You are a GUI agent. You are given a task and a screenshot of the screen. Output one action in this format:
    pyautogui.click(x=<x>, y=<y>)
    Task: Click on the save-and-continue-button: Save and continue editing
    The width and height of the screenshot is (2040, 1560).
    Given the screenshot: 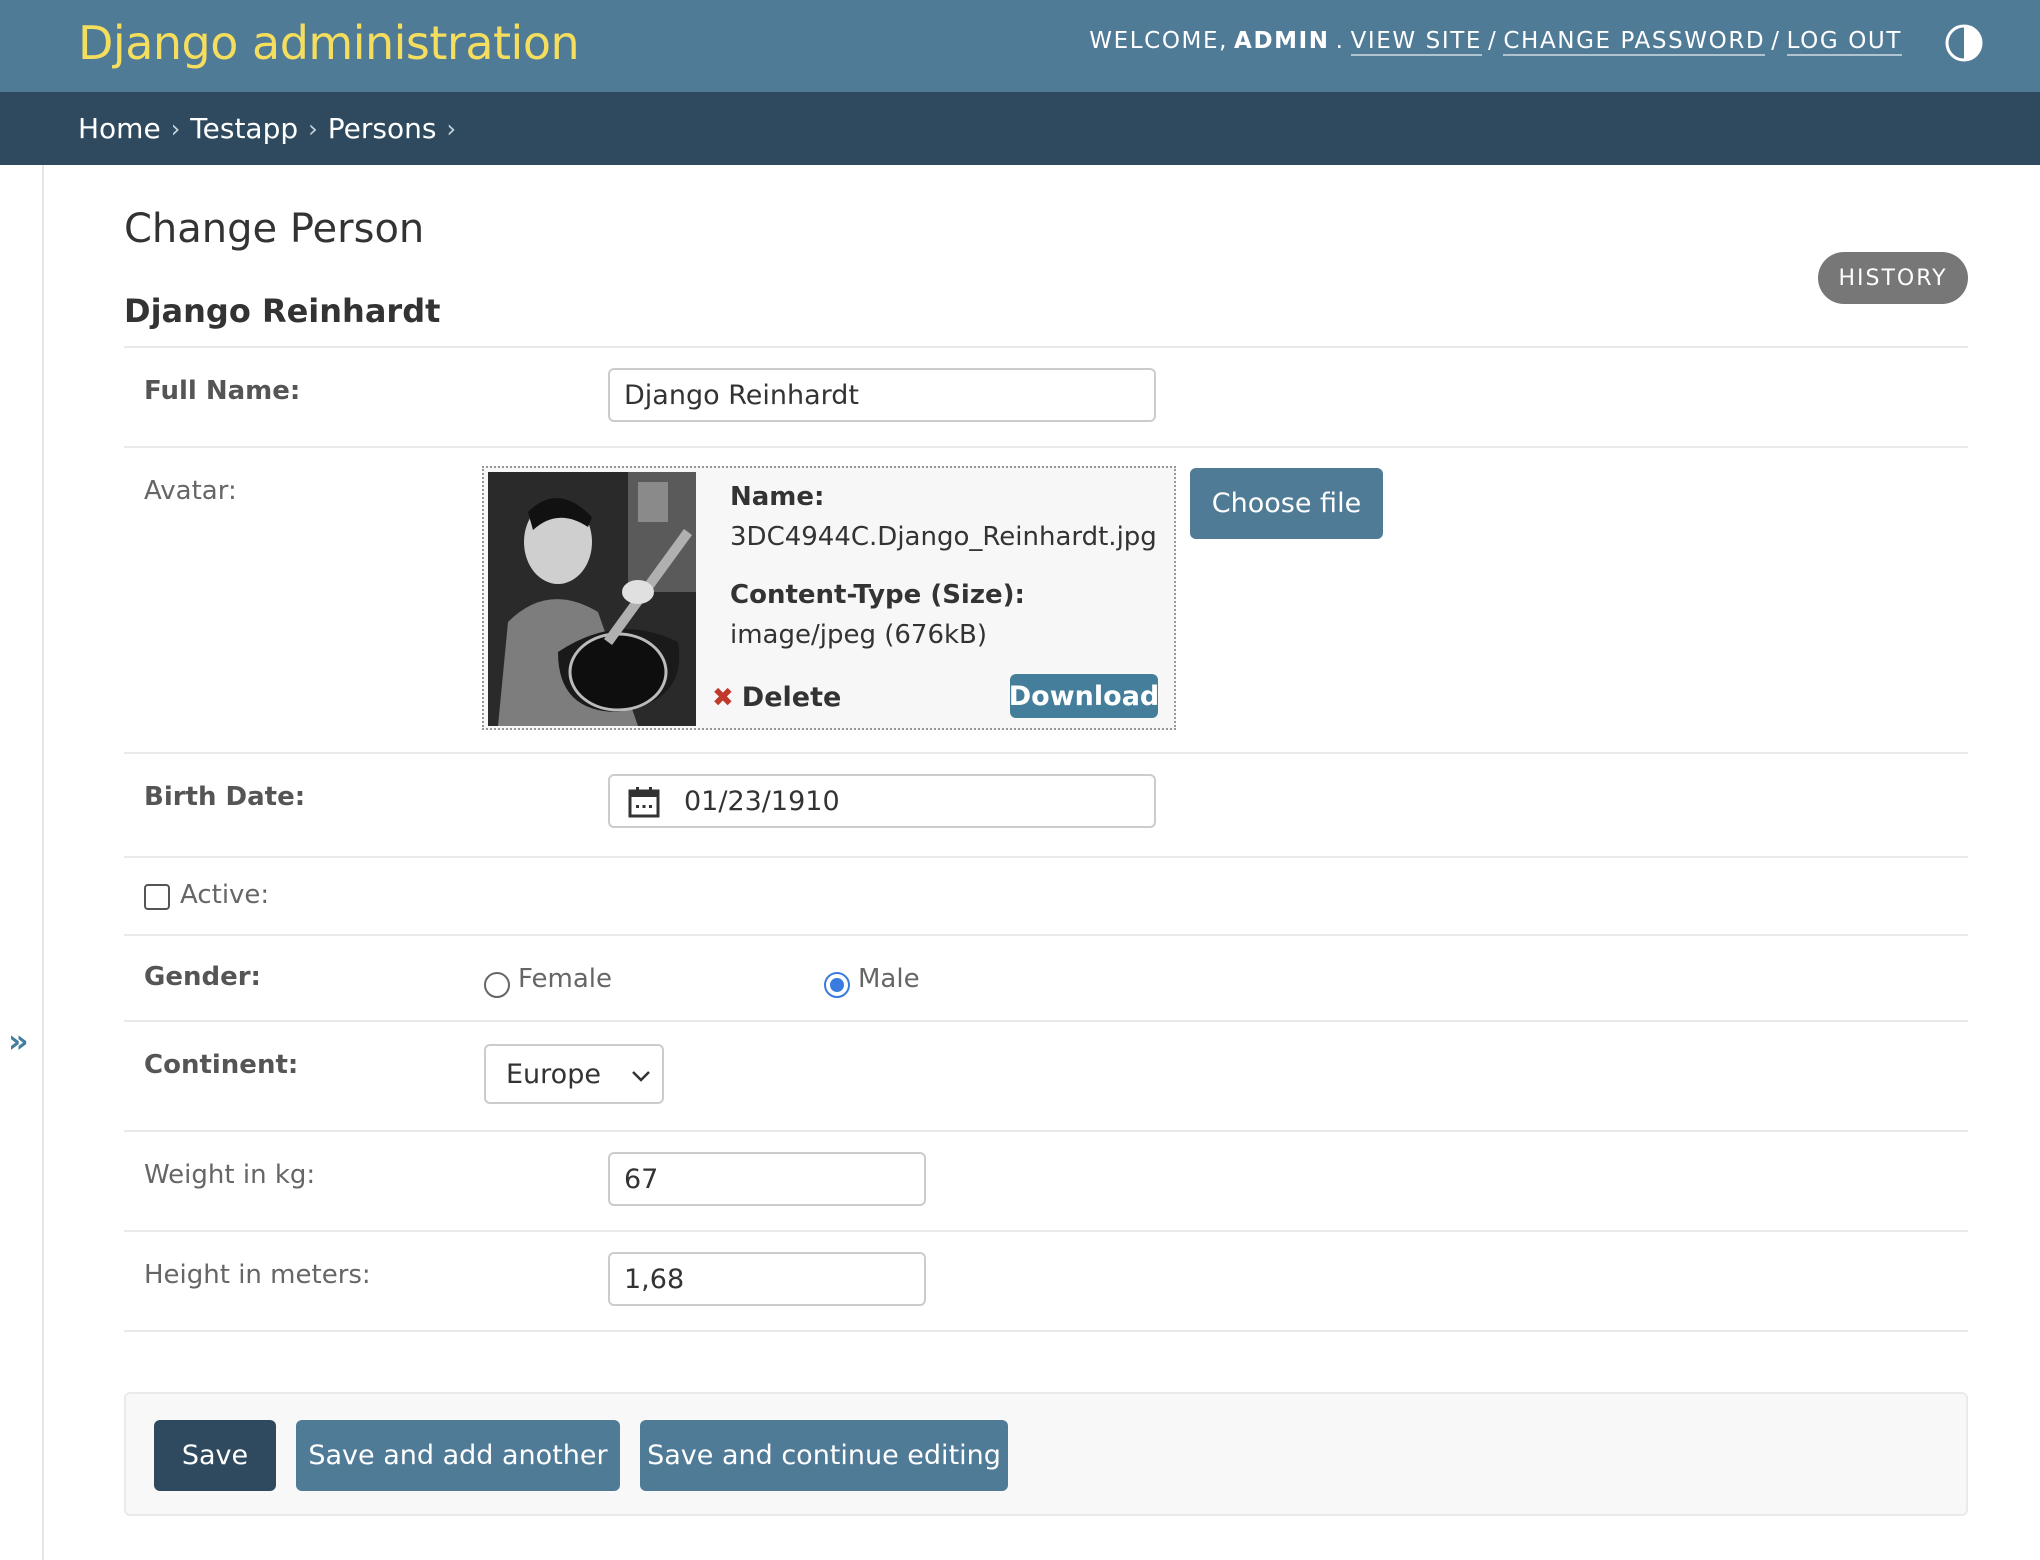 What is the action you would take?
    pyautogui.click(x=824, y=1455)
    